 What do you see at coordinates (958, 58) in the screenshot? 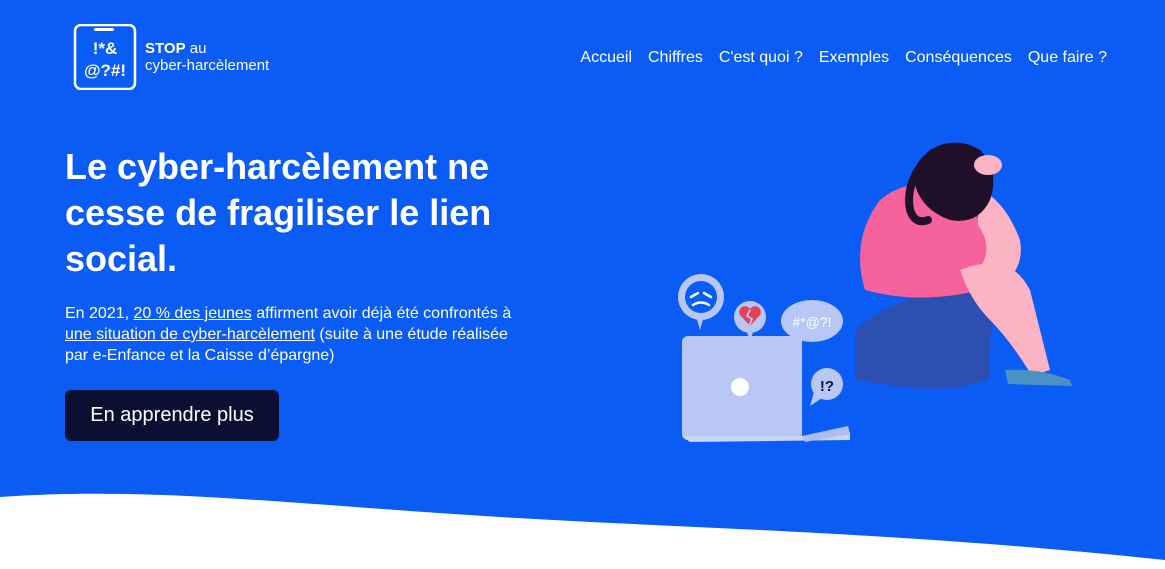
I see `nav-item-consequences: Conséquences` at bounding box center [958, 58].